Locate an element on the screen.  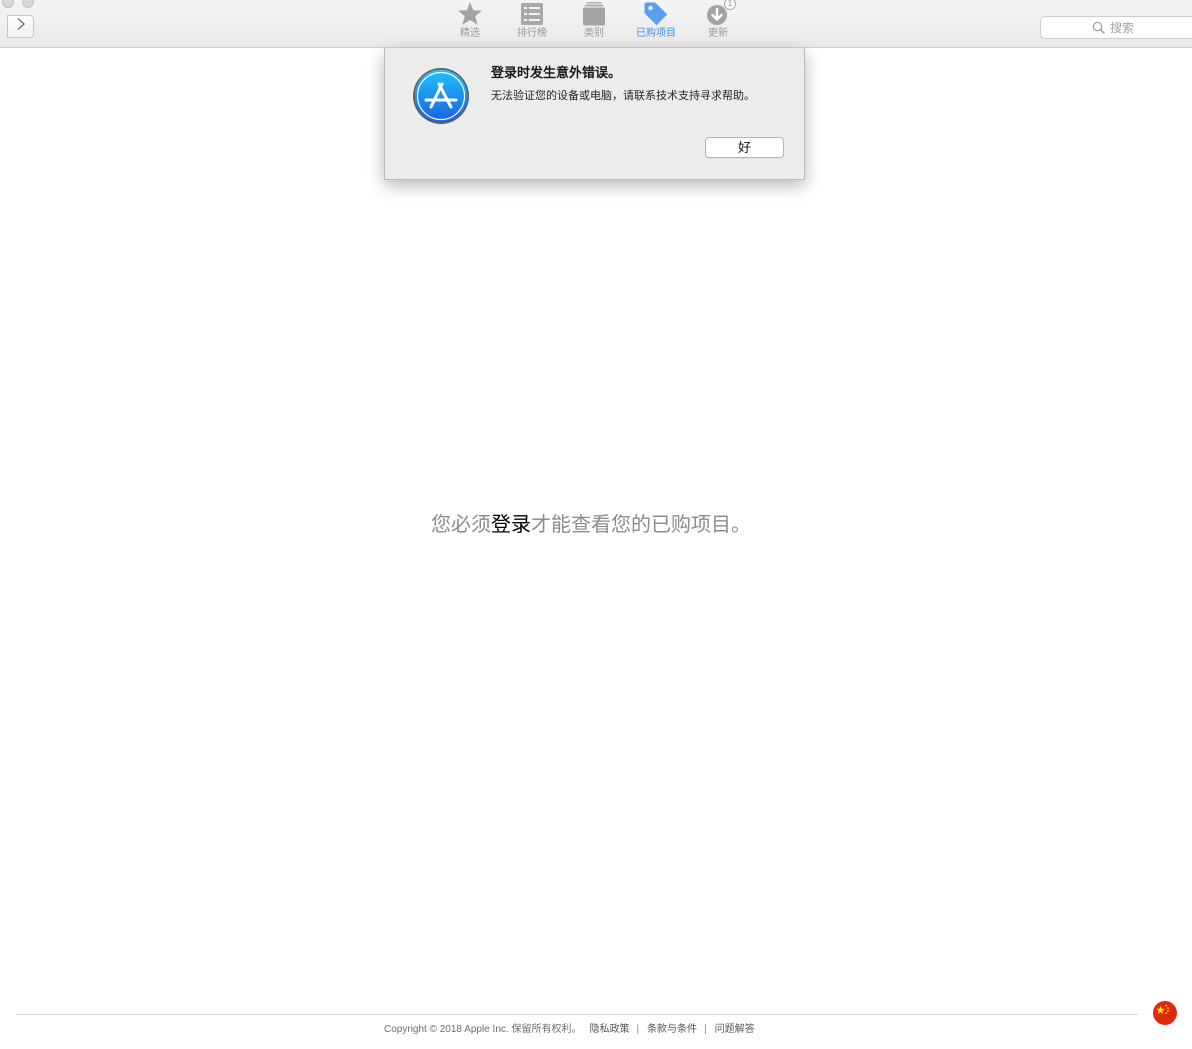
alert-title: 登录时发生意外错误。 is located at coordinates (556, 72).